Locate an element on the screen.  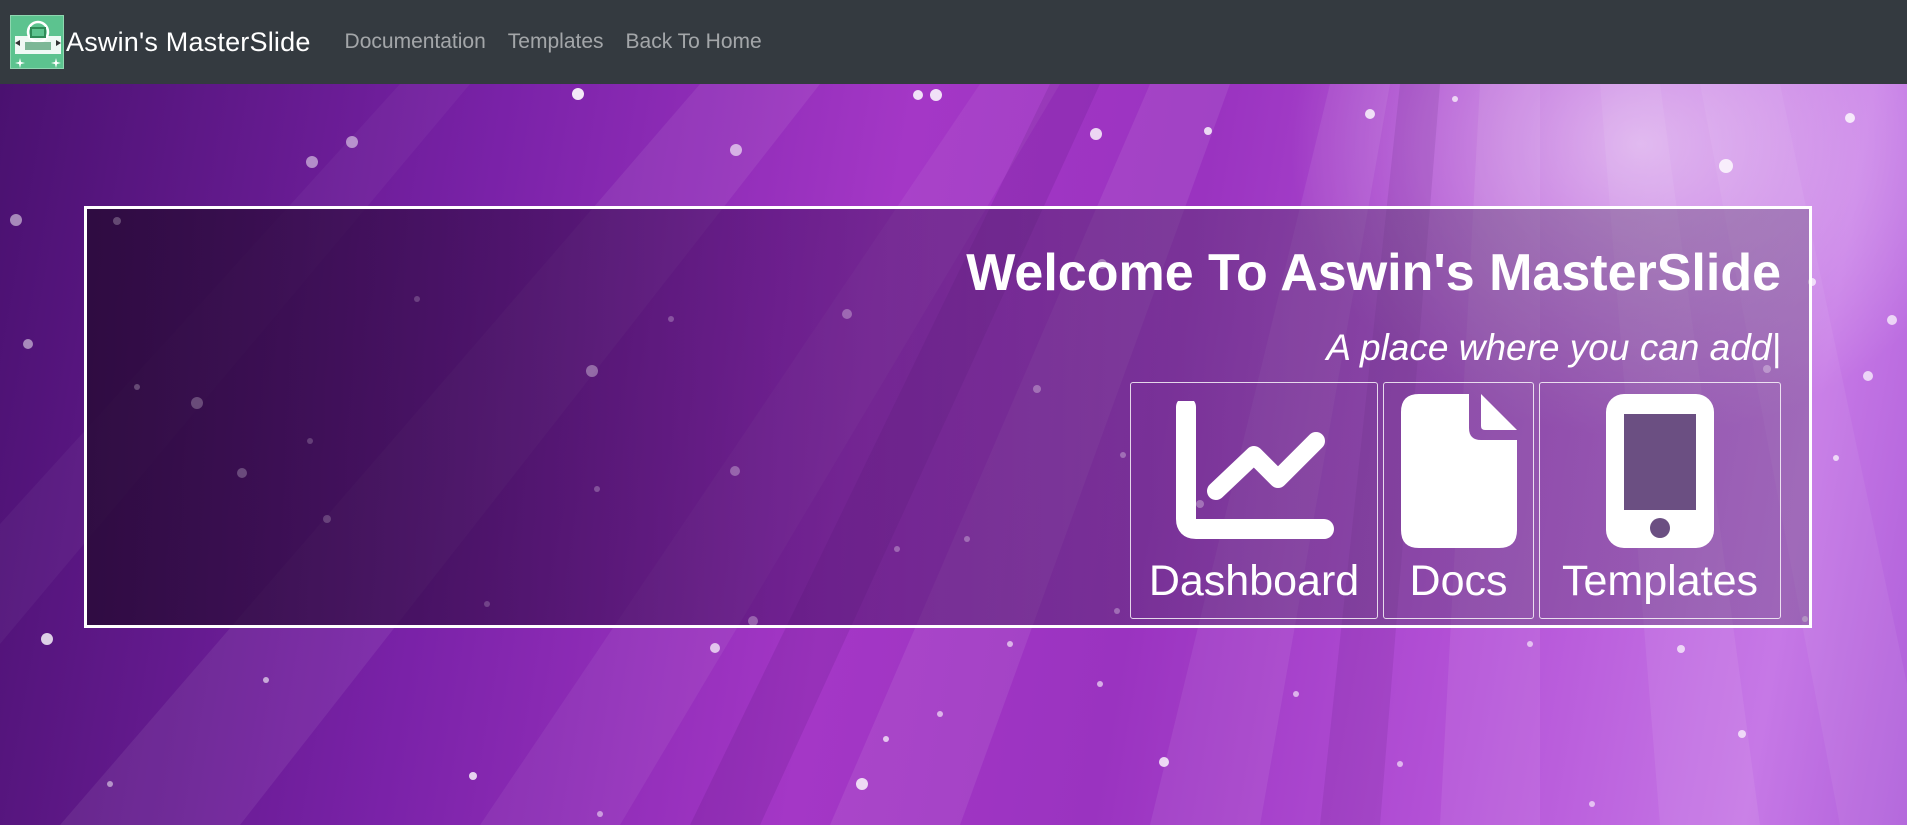
quick-links: Dashboard Docs Templates is located at coordinates (1453, 500).